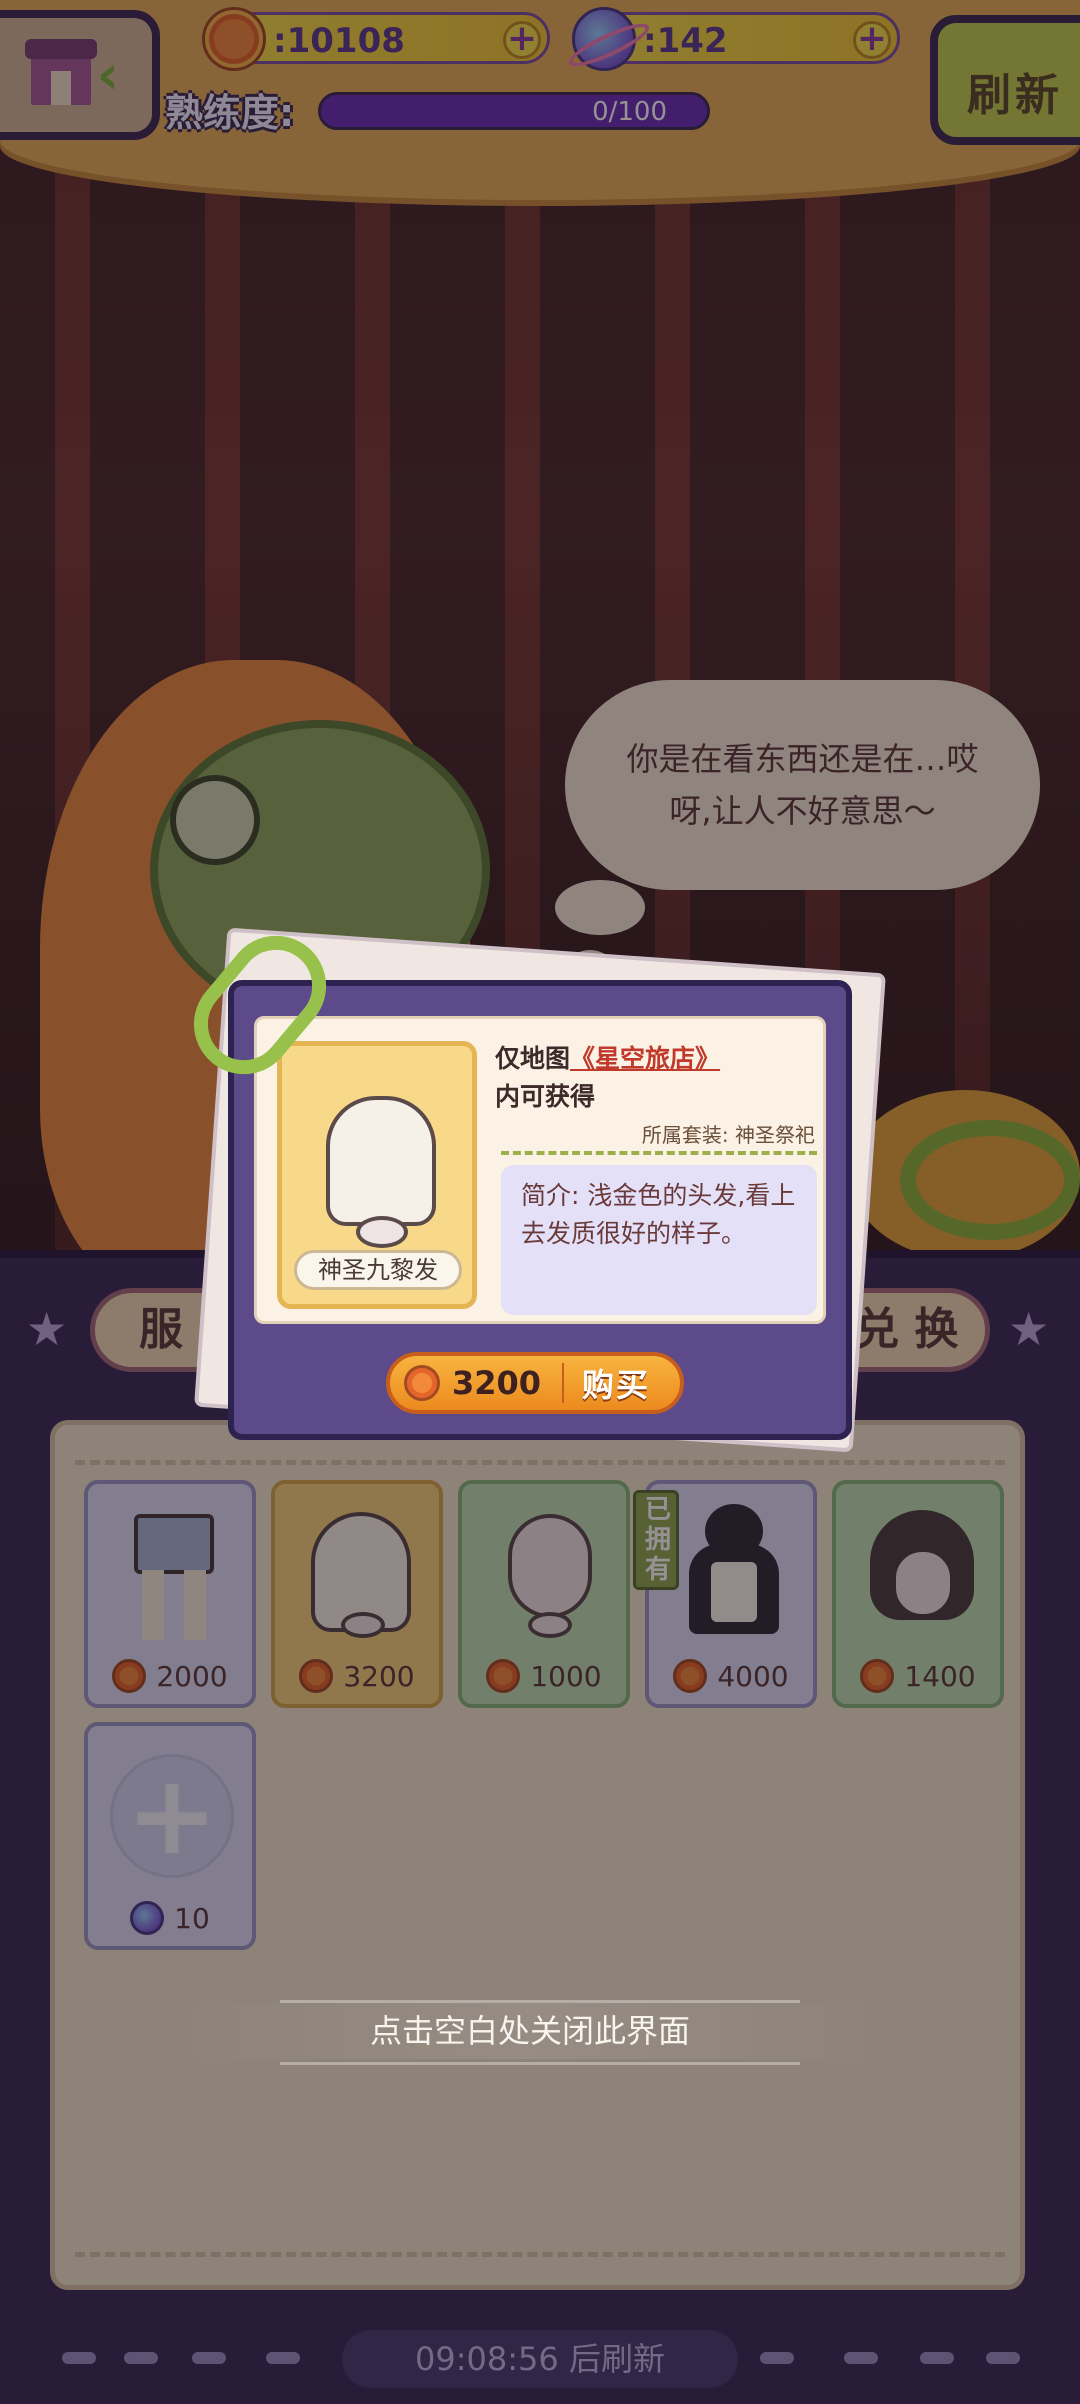 The height and width of the screenshot is (2404, 1080). What do you see at coordinates (533, 1058) in the screenshot?
I see `source-prefix: 仅地图` at bounding box center [533, 1058].